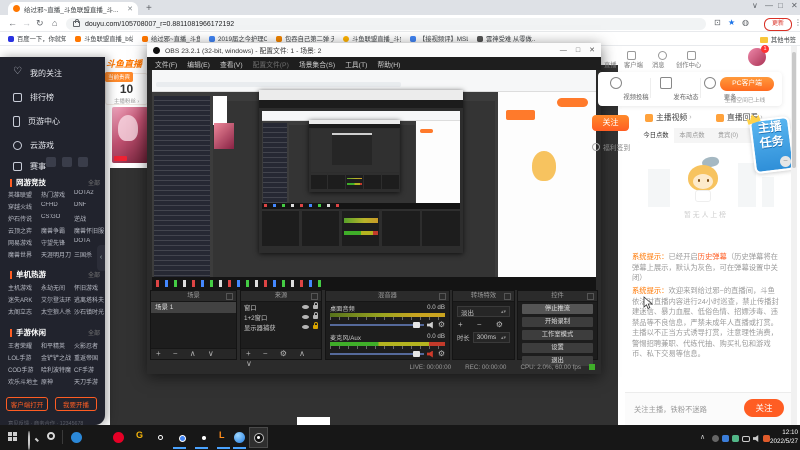  Describe the element at coordinates (611, 147) in the screenshot. I see `welfare-signin: 福利签到` at that location.